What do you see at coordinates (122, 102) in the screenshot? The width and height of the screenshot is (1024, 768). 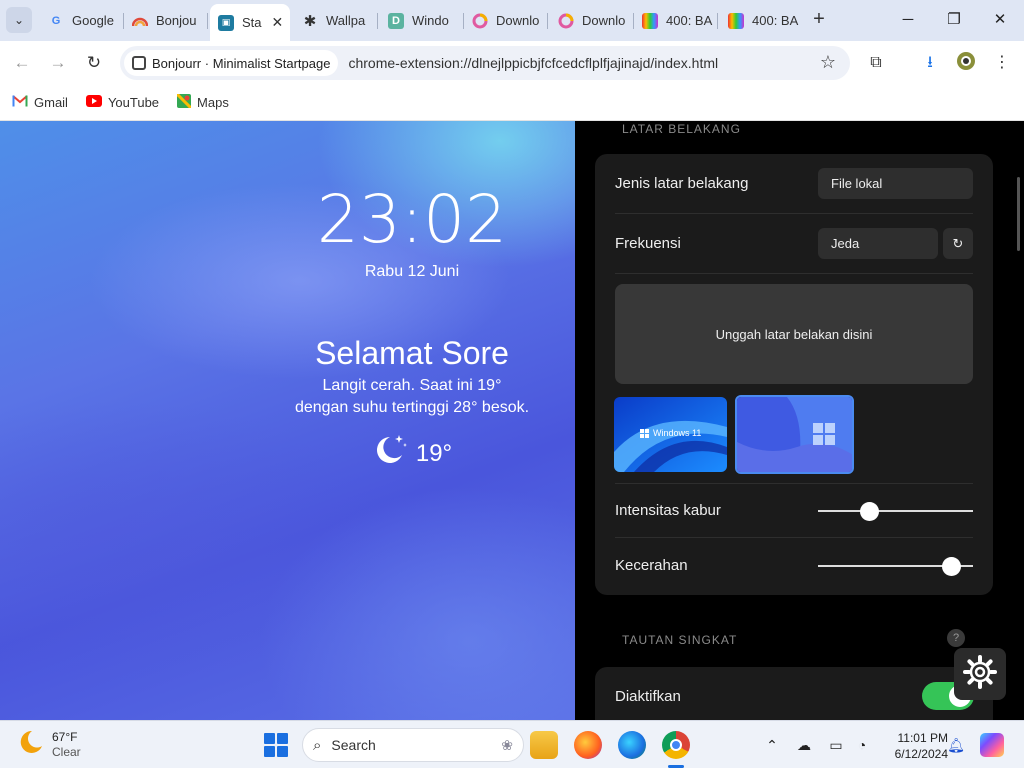 I see `bookmark-youtube: YouTube` at bounding box center [122, 102].